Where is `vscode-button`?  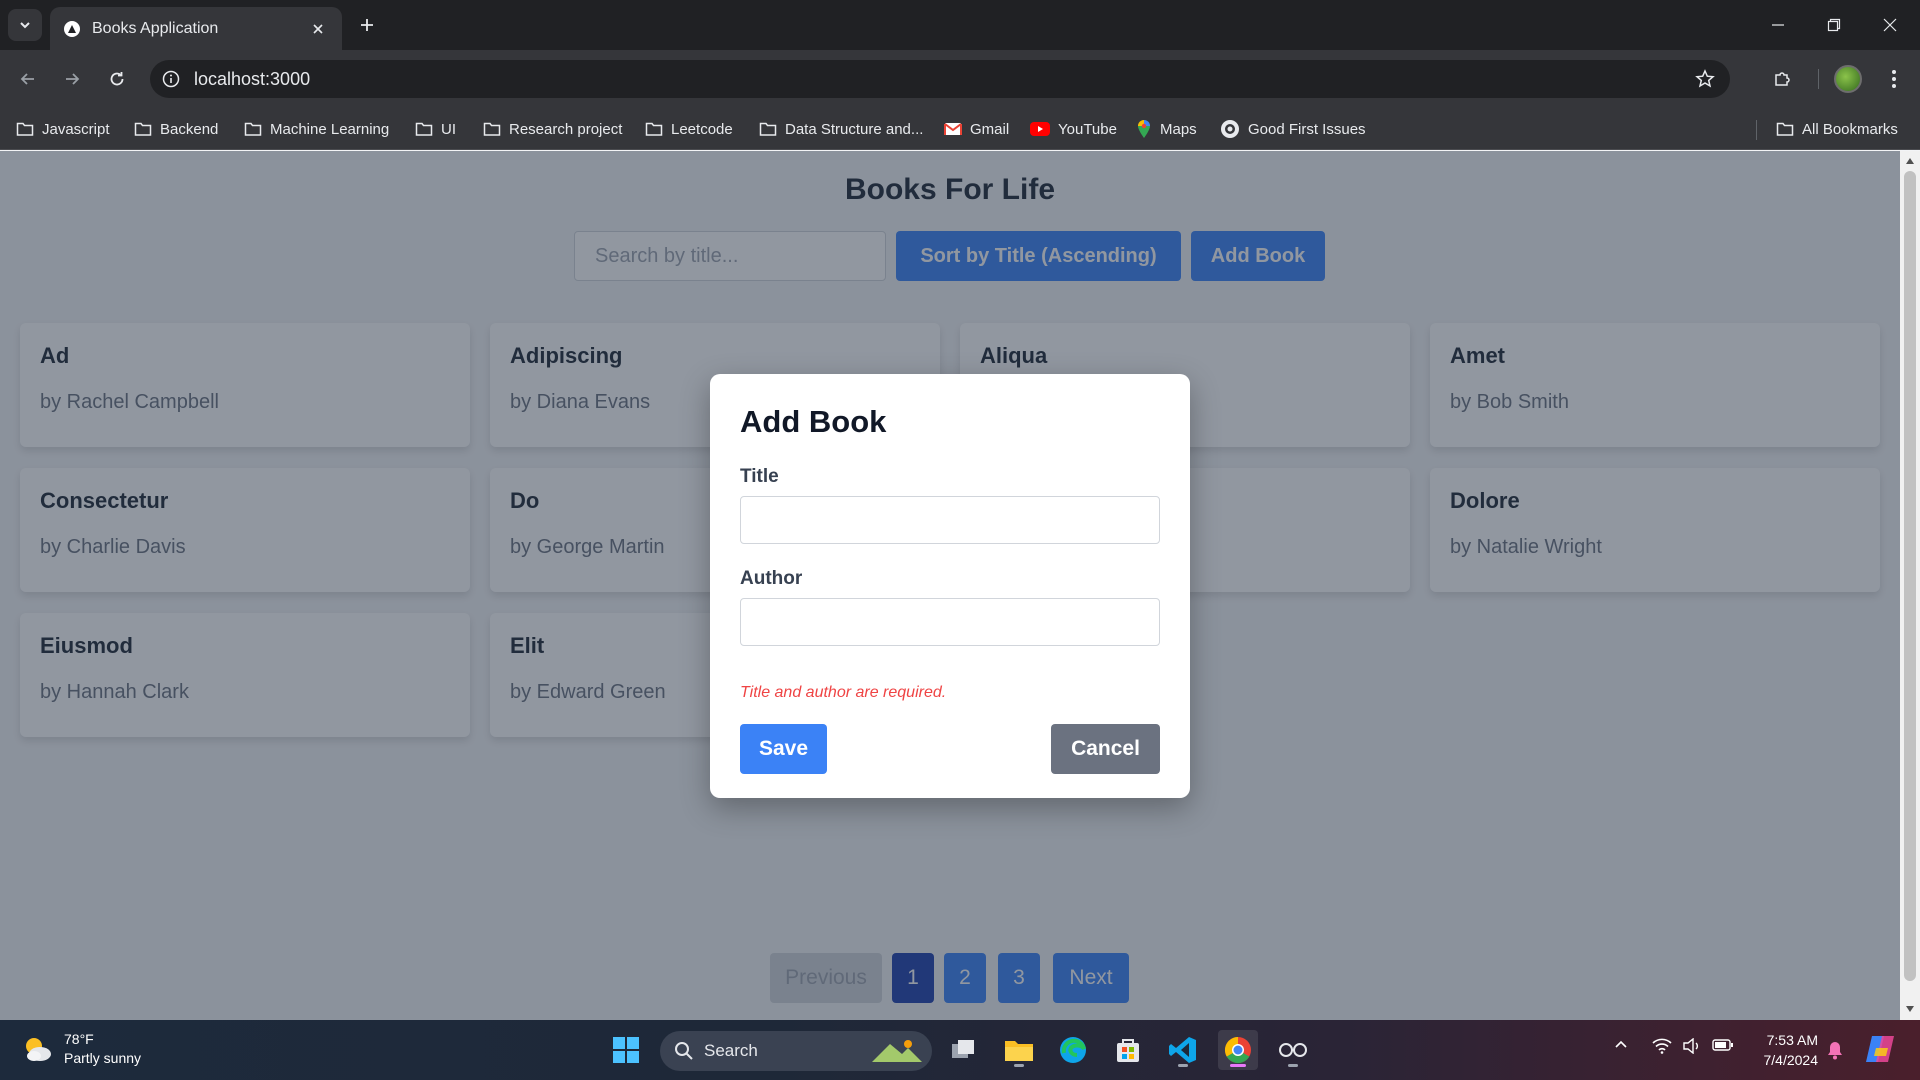
vscode-button is located at coordinates (1183, 1050).